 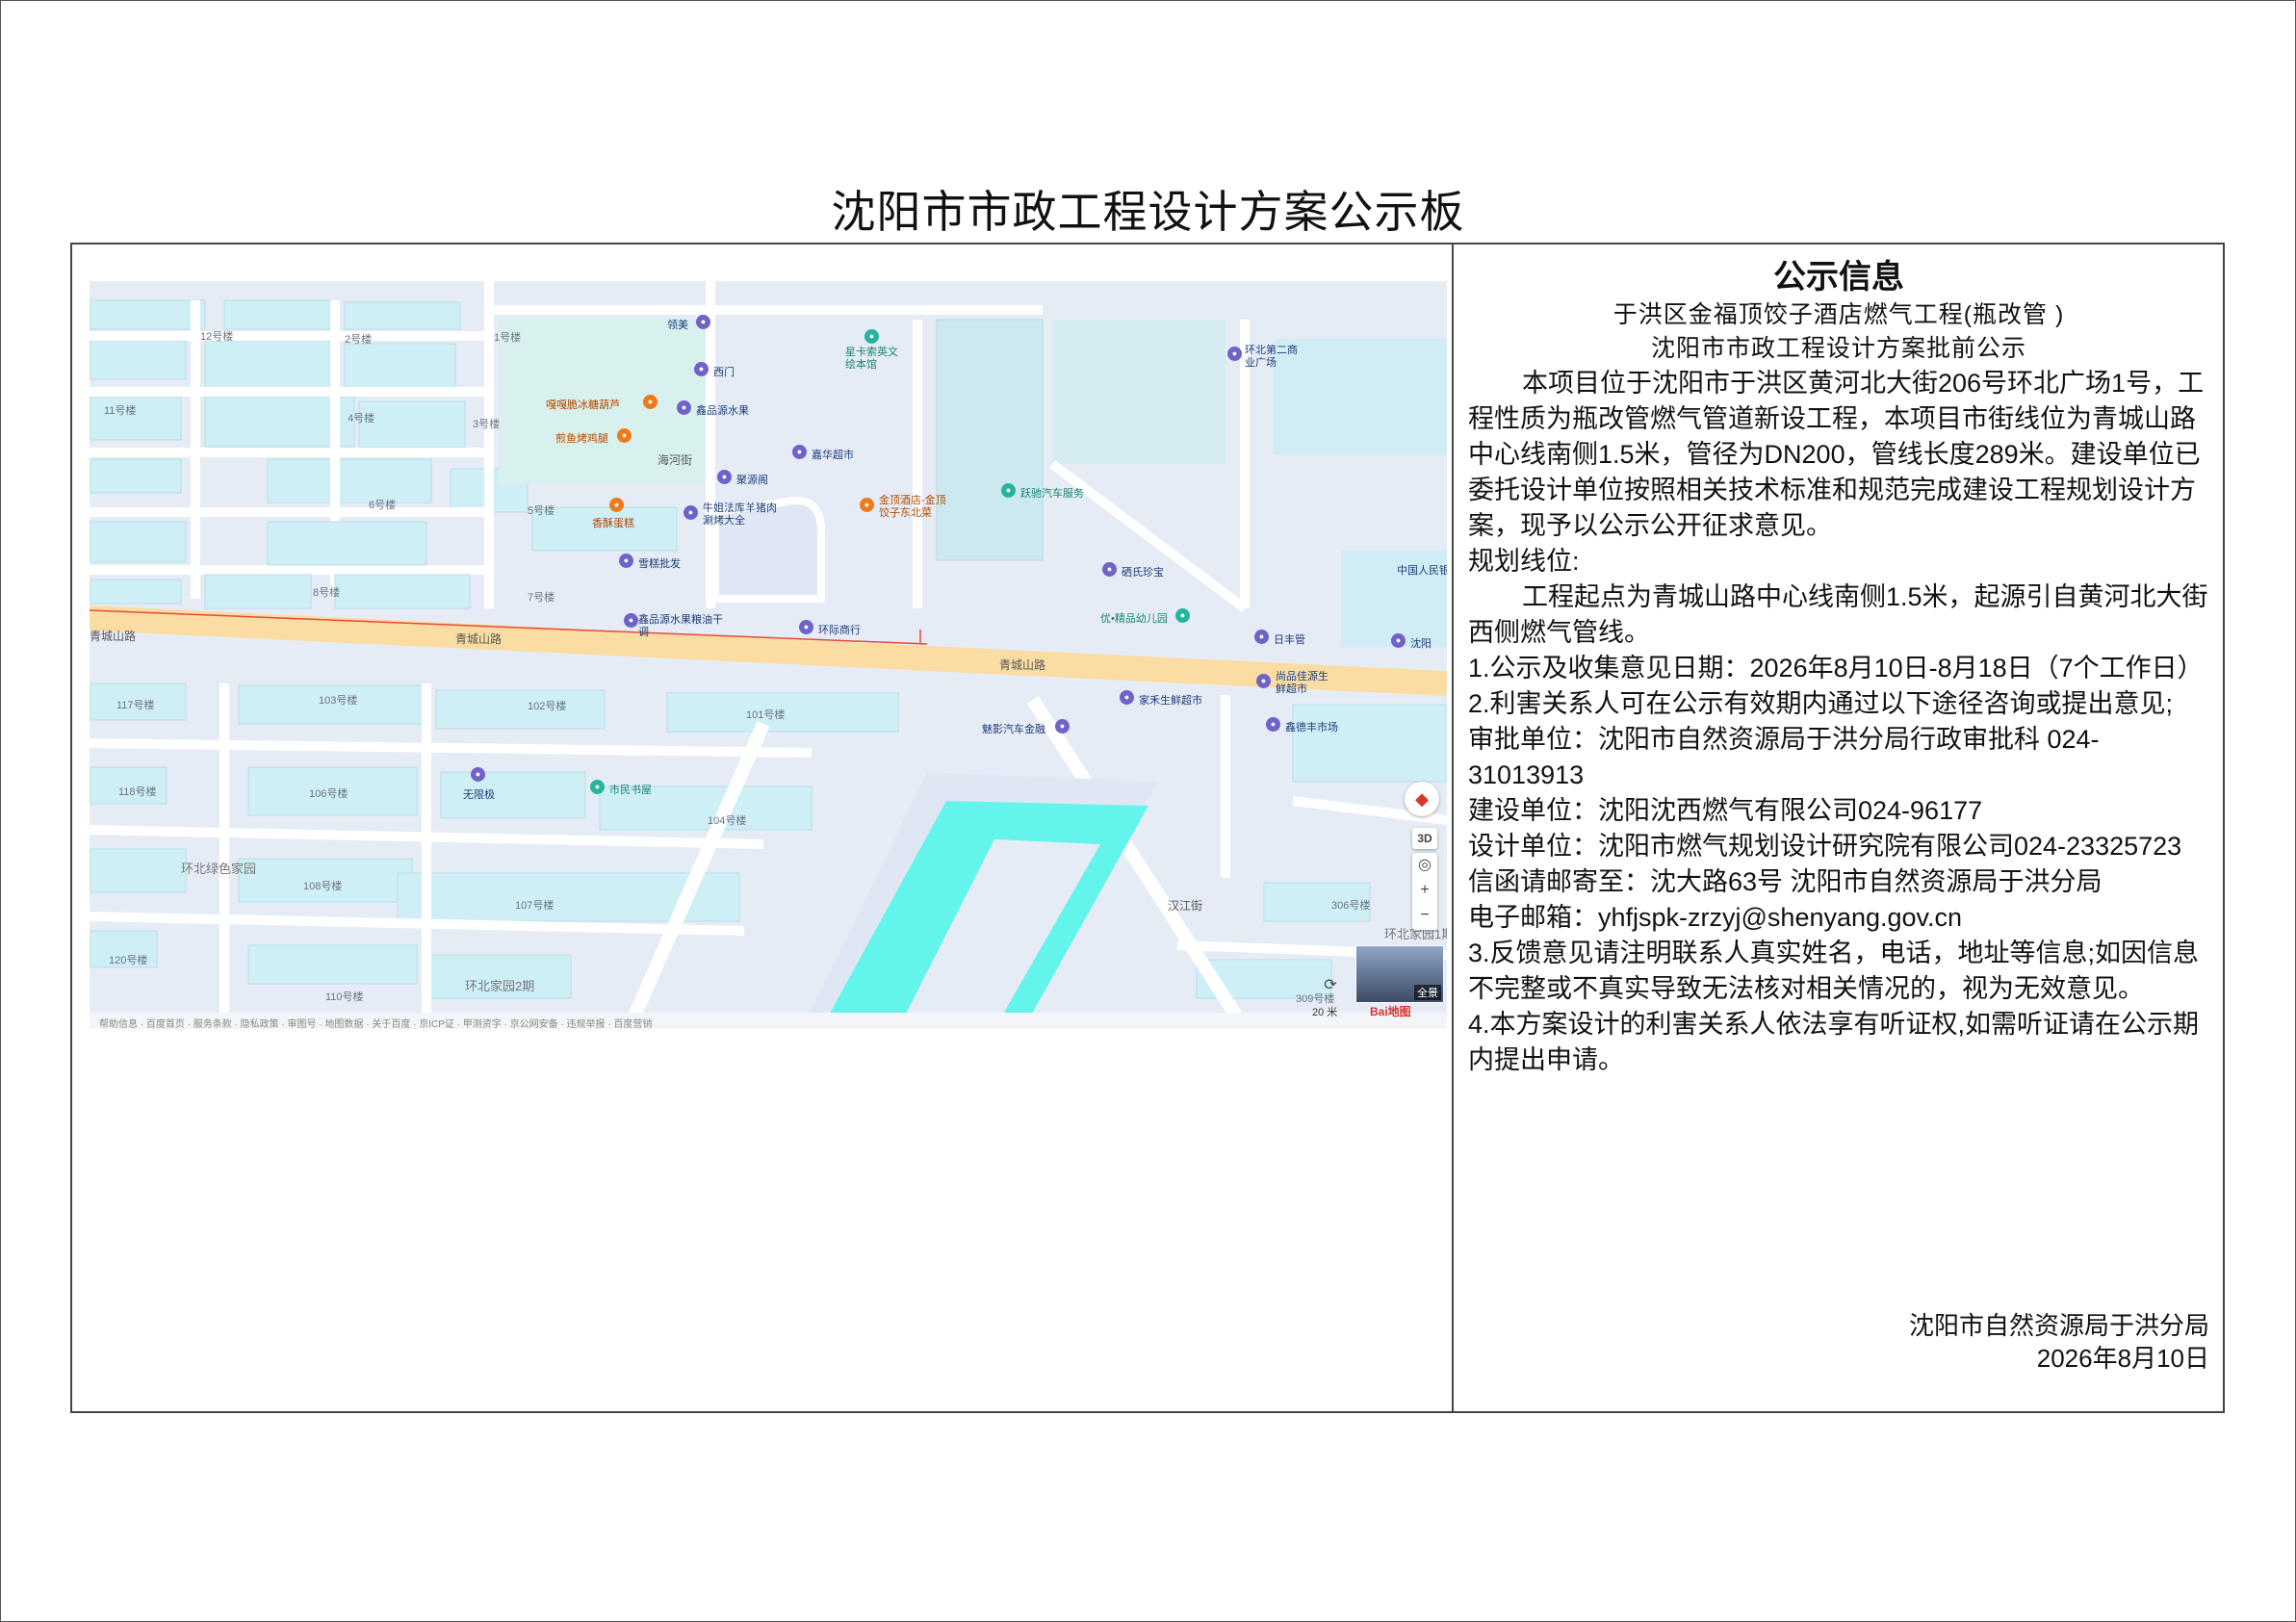 I want to click on poi-label: 环北第二商业广场, so click(x=1274, y=357).